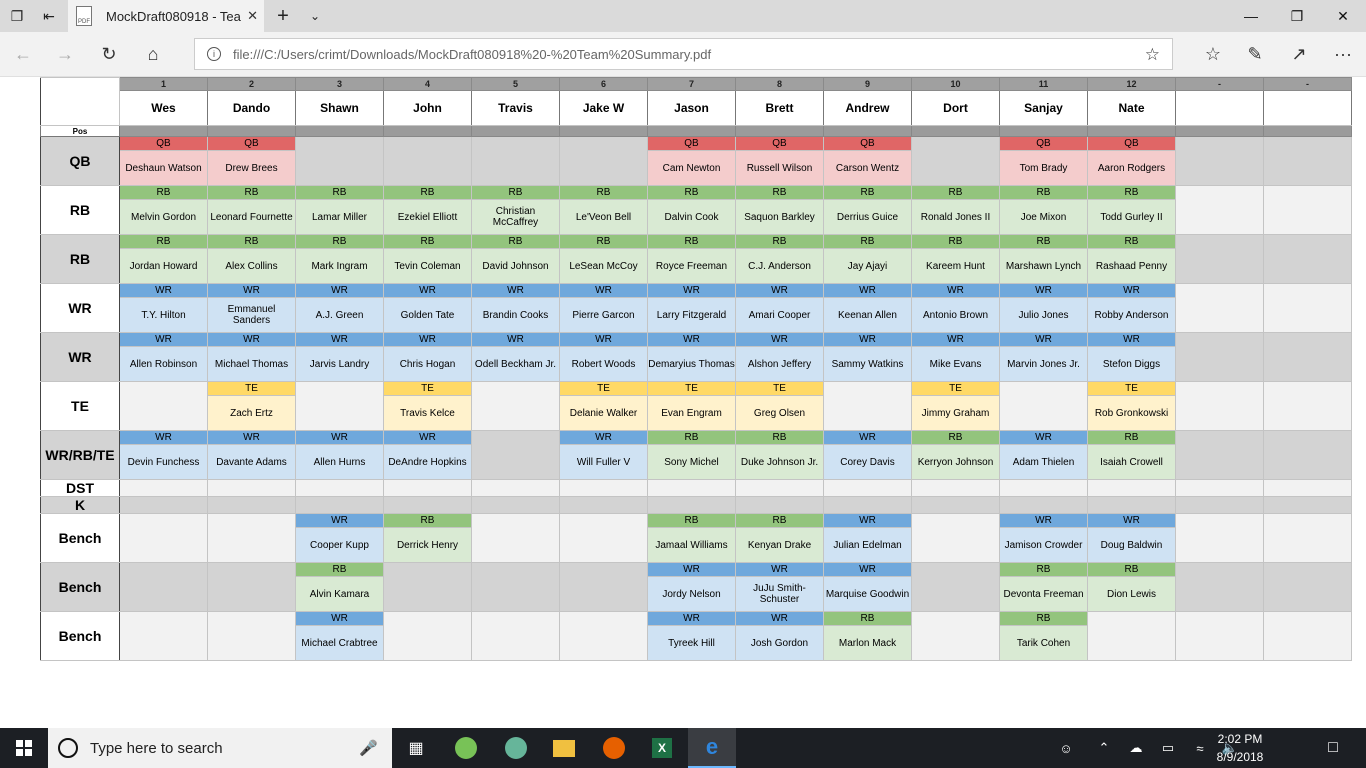 Image resolution: width=1366 pixels, height=768 pixels. Describe the element at coordinates (1043, 594) in the screenshot. I see `player-name: Devonta Freeman` at that location.